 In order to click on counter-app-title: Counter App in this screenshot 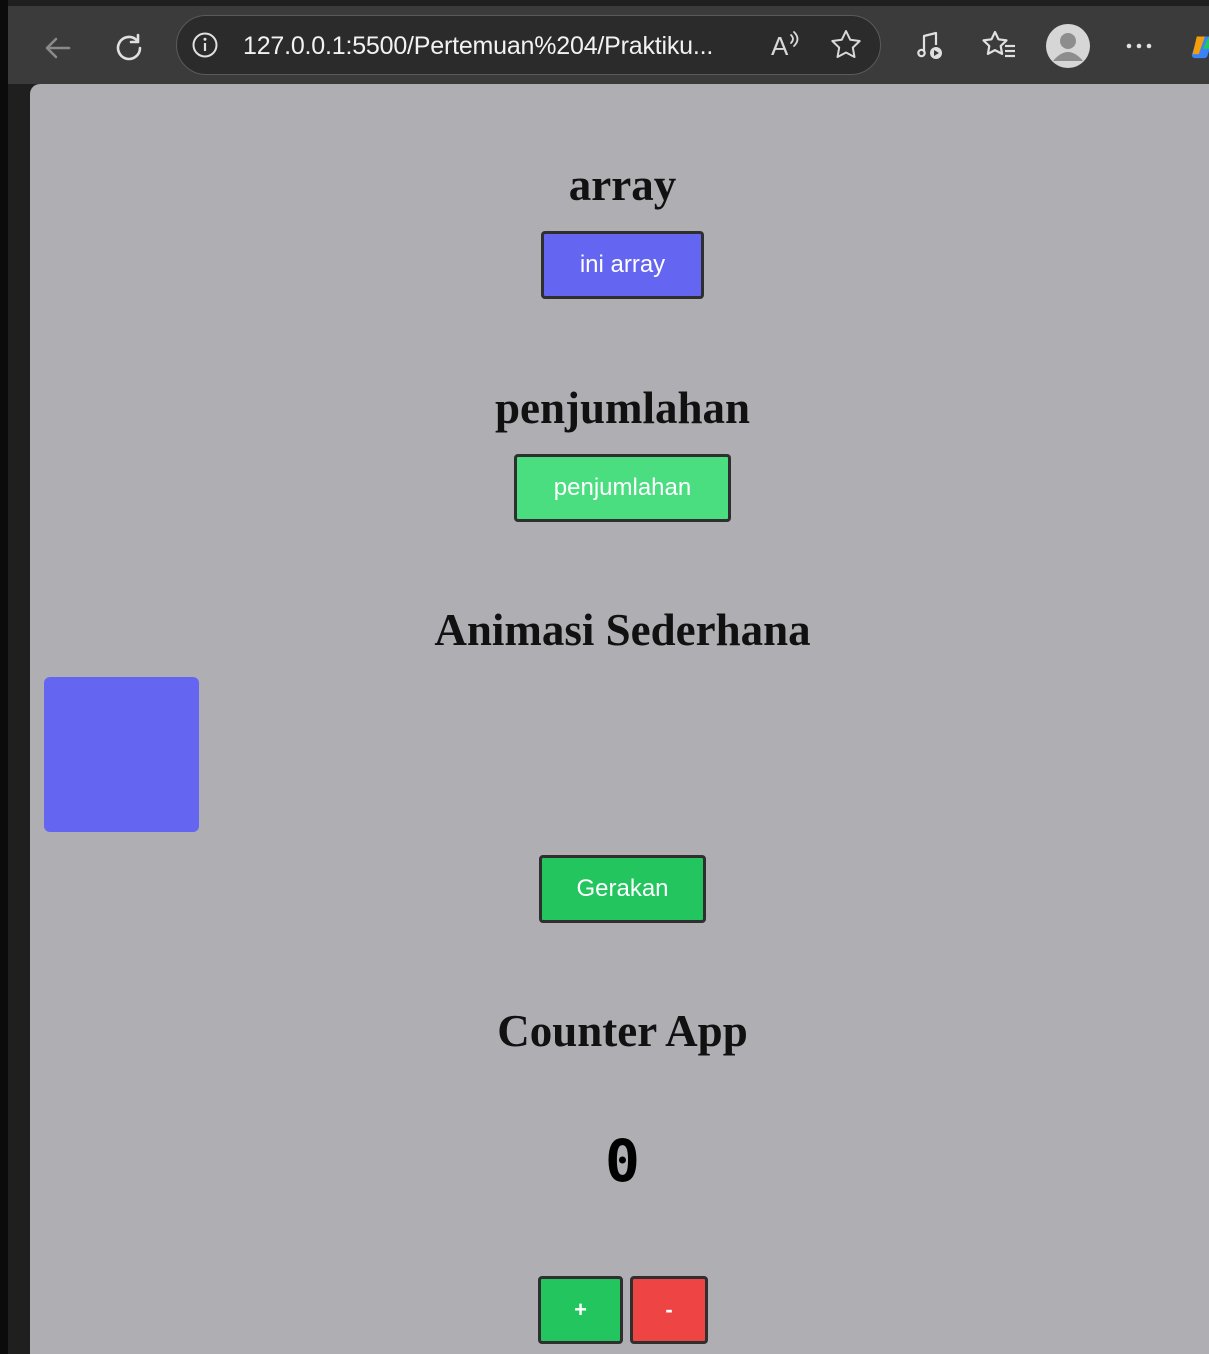, I will do `click(622, 1031)`.